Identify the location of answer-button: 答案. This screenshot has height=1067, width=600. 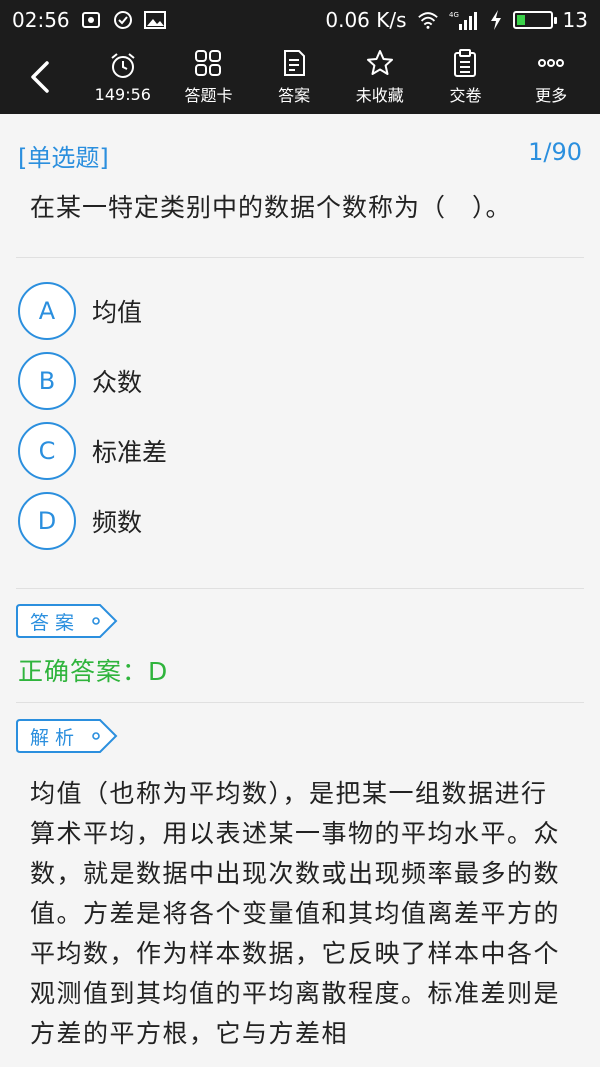
(294, 77).